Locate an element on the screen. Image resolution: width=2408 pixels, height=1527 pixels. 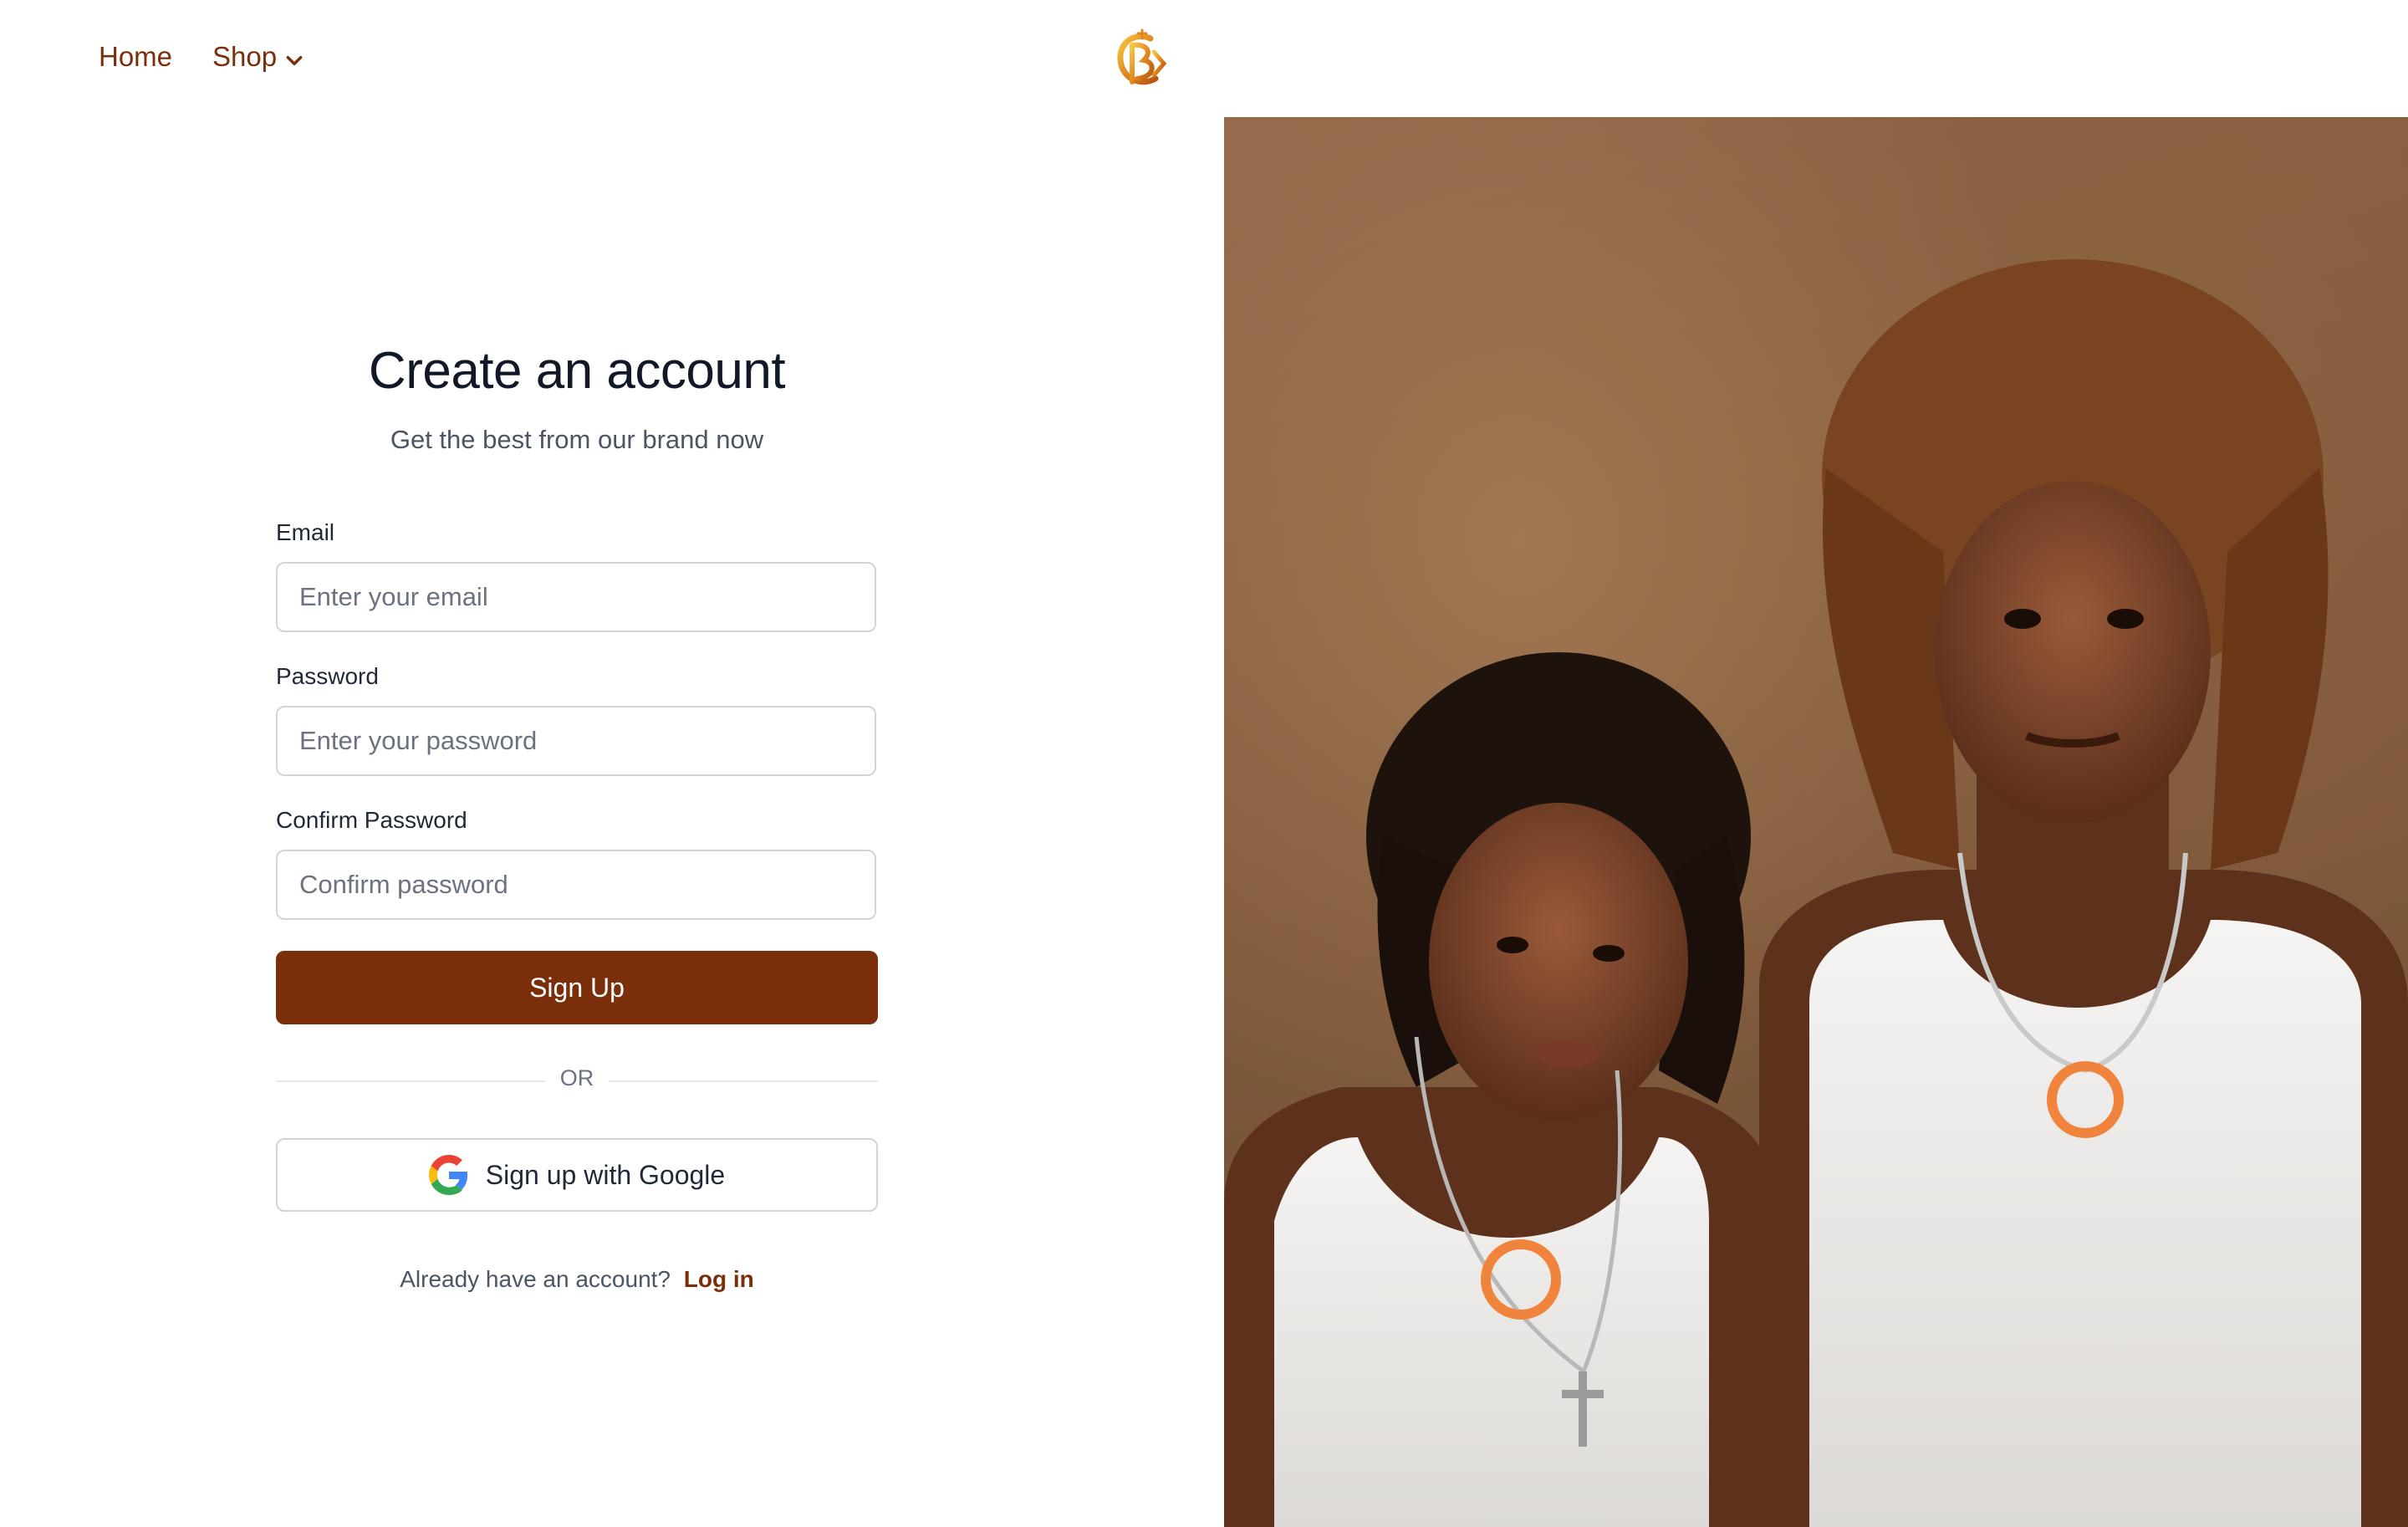
nav-shop-menu: Shop is located at coordinates (258, 57).